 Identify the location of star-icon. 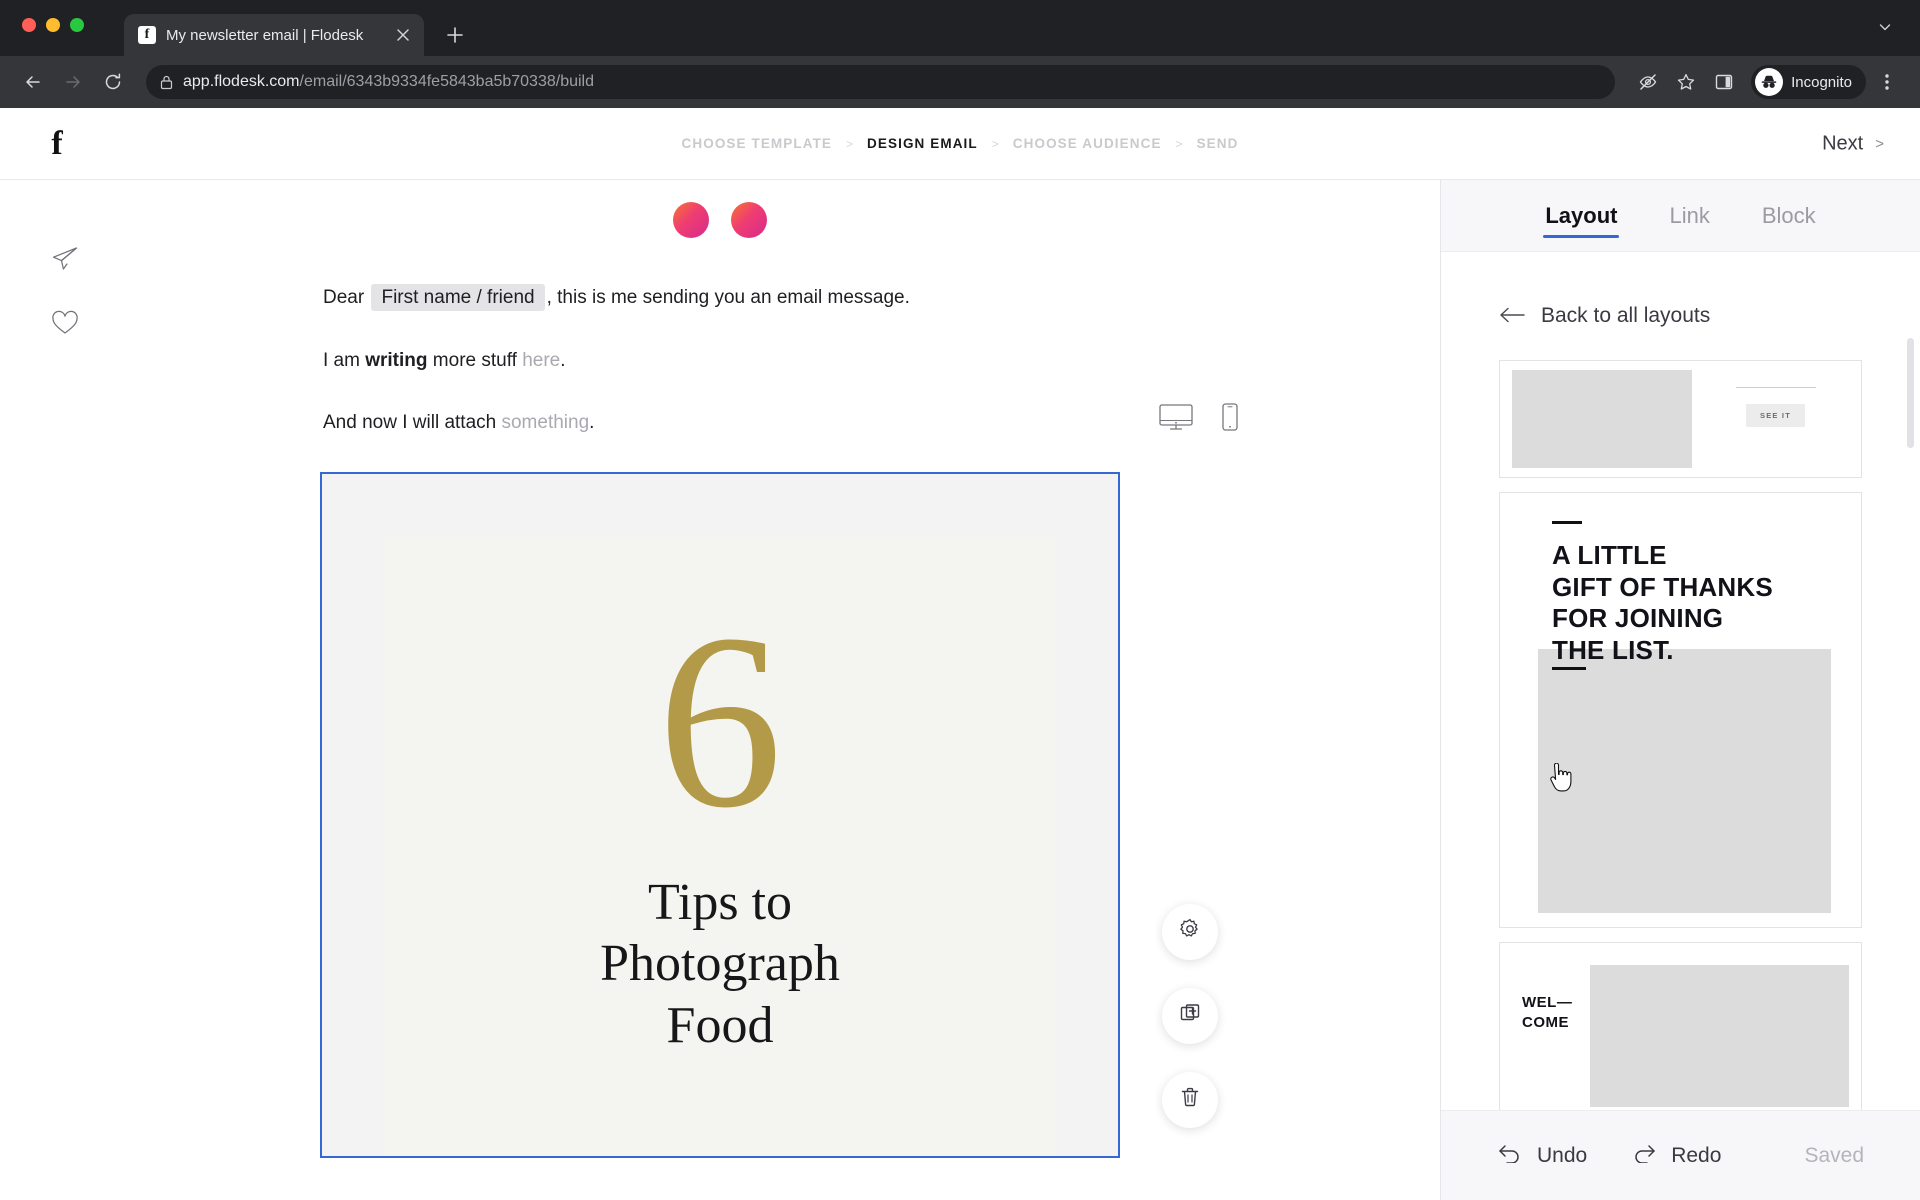
(1686, 82).